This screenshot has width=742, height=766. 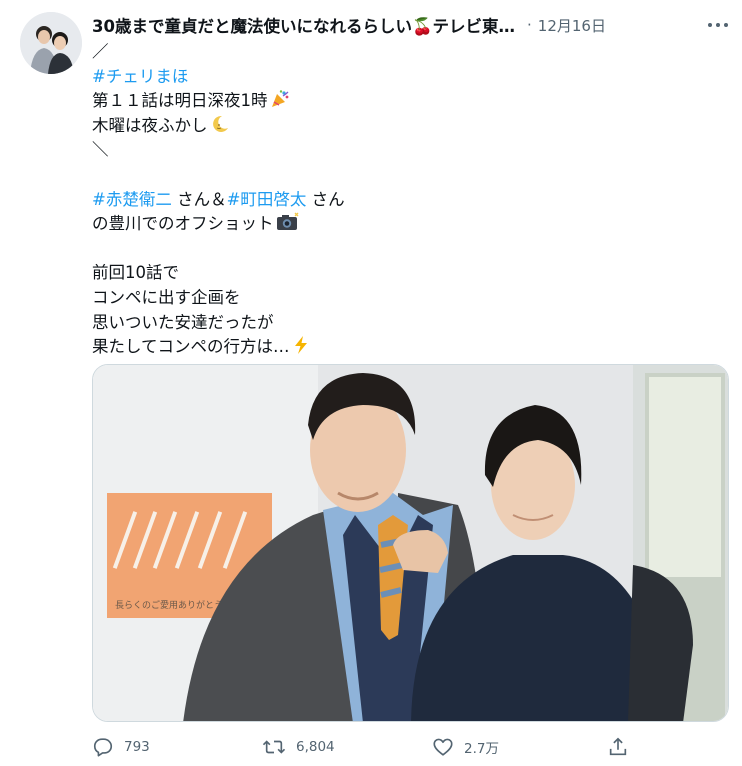 What do you see at coordinates (402, 224) in the screenshot?
I see `tweet-text-line: の豊川でのオフショット` at bounding box center [402, 224].